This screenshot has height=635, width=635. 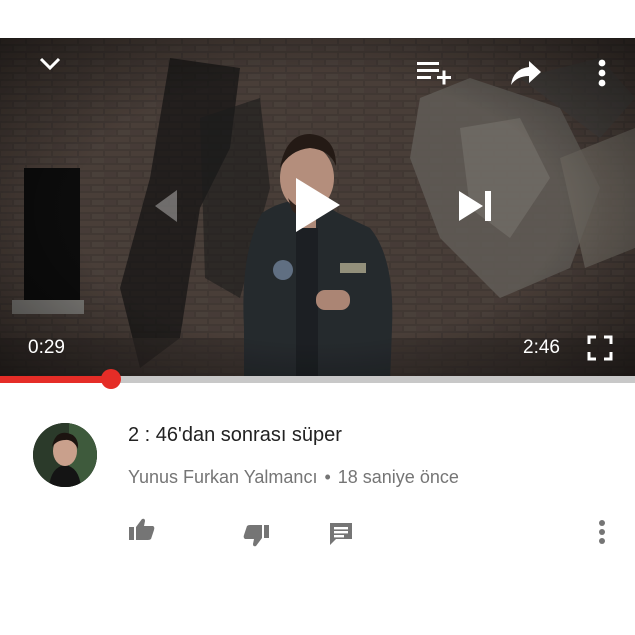 I want to click on playlist-add-icon, so click(x=434, y=73).